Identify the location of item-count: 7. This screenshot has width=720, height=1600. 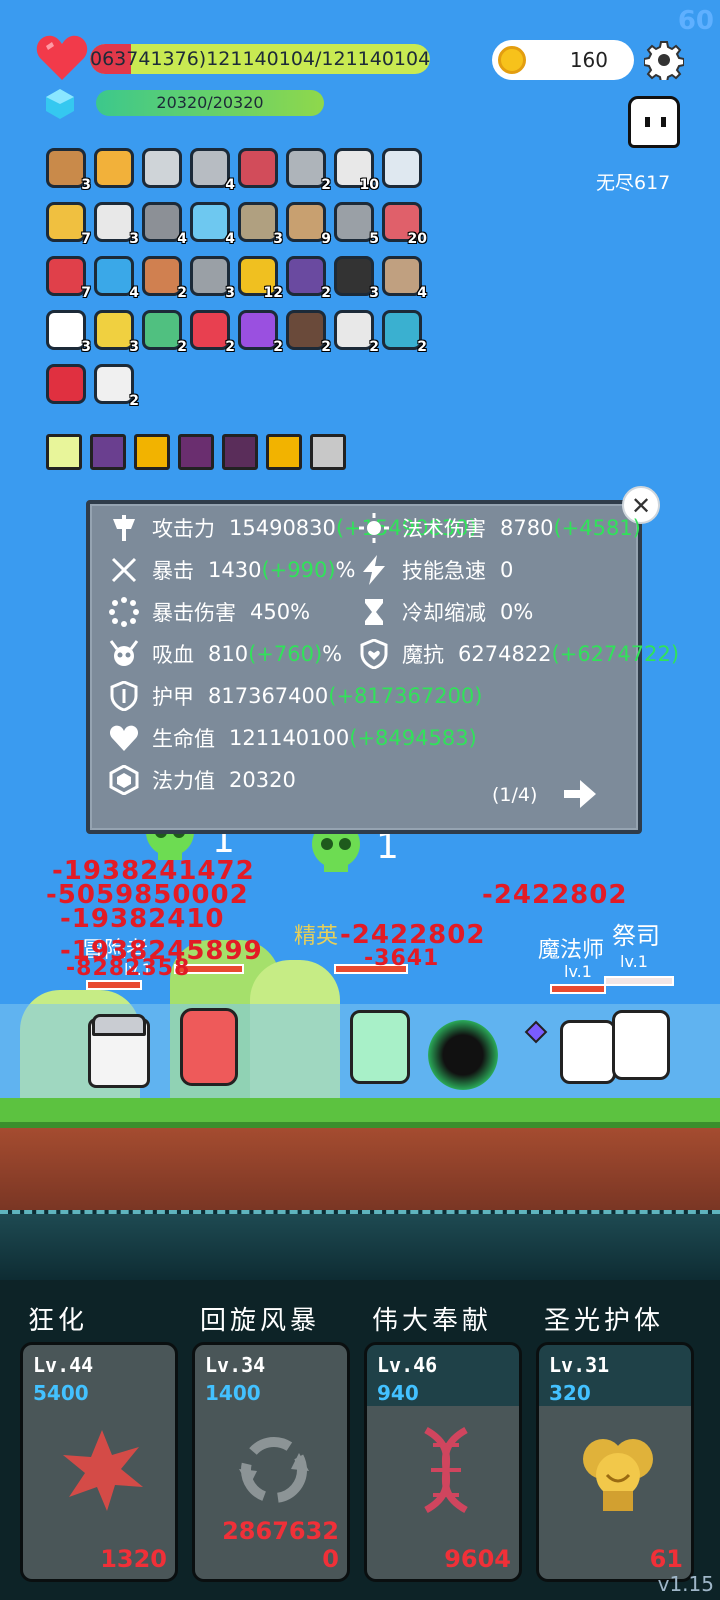
(86, 239).